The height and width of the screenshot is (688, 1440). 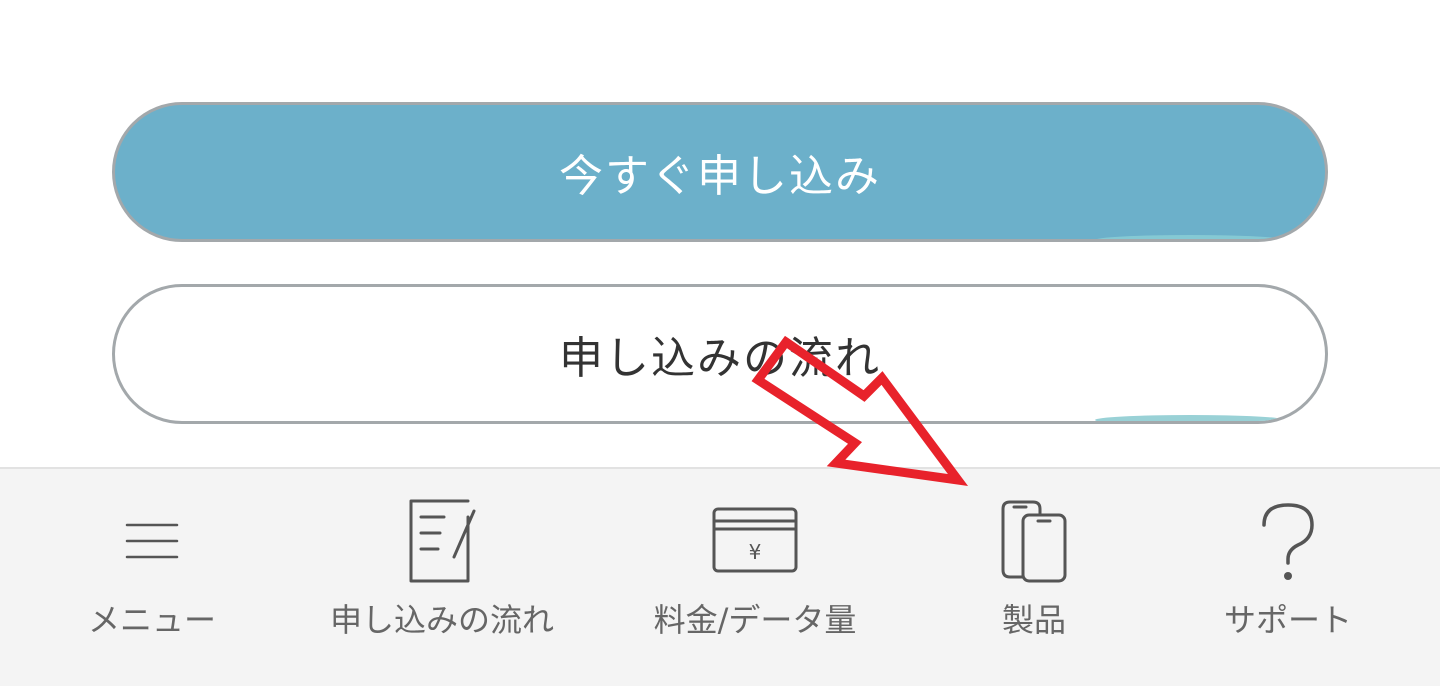 I want to click on nav-label-products: 製品, so click(x=1033, y=620).